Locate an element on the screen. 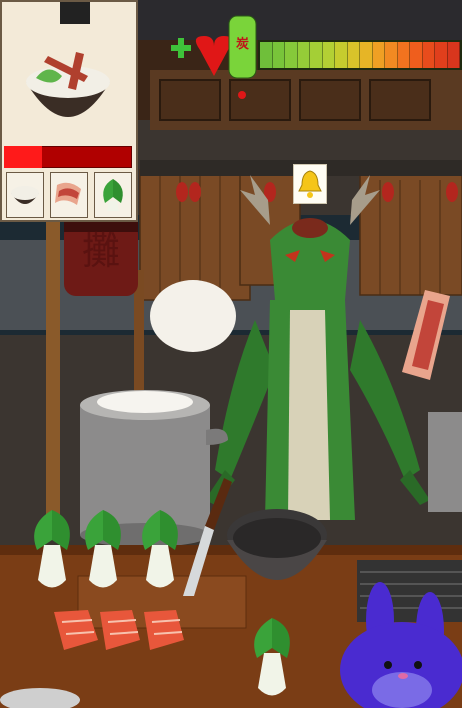 This screenshot has width=462, height=708. stall-banner-text: 攤 is located at coordinates (100, 251).